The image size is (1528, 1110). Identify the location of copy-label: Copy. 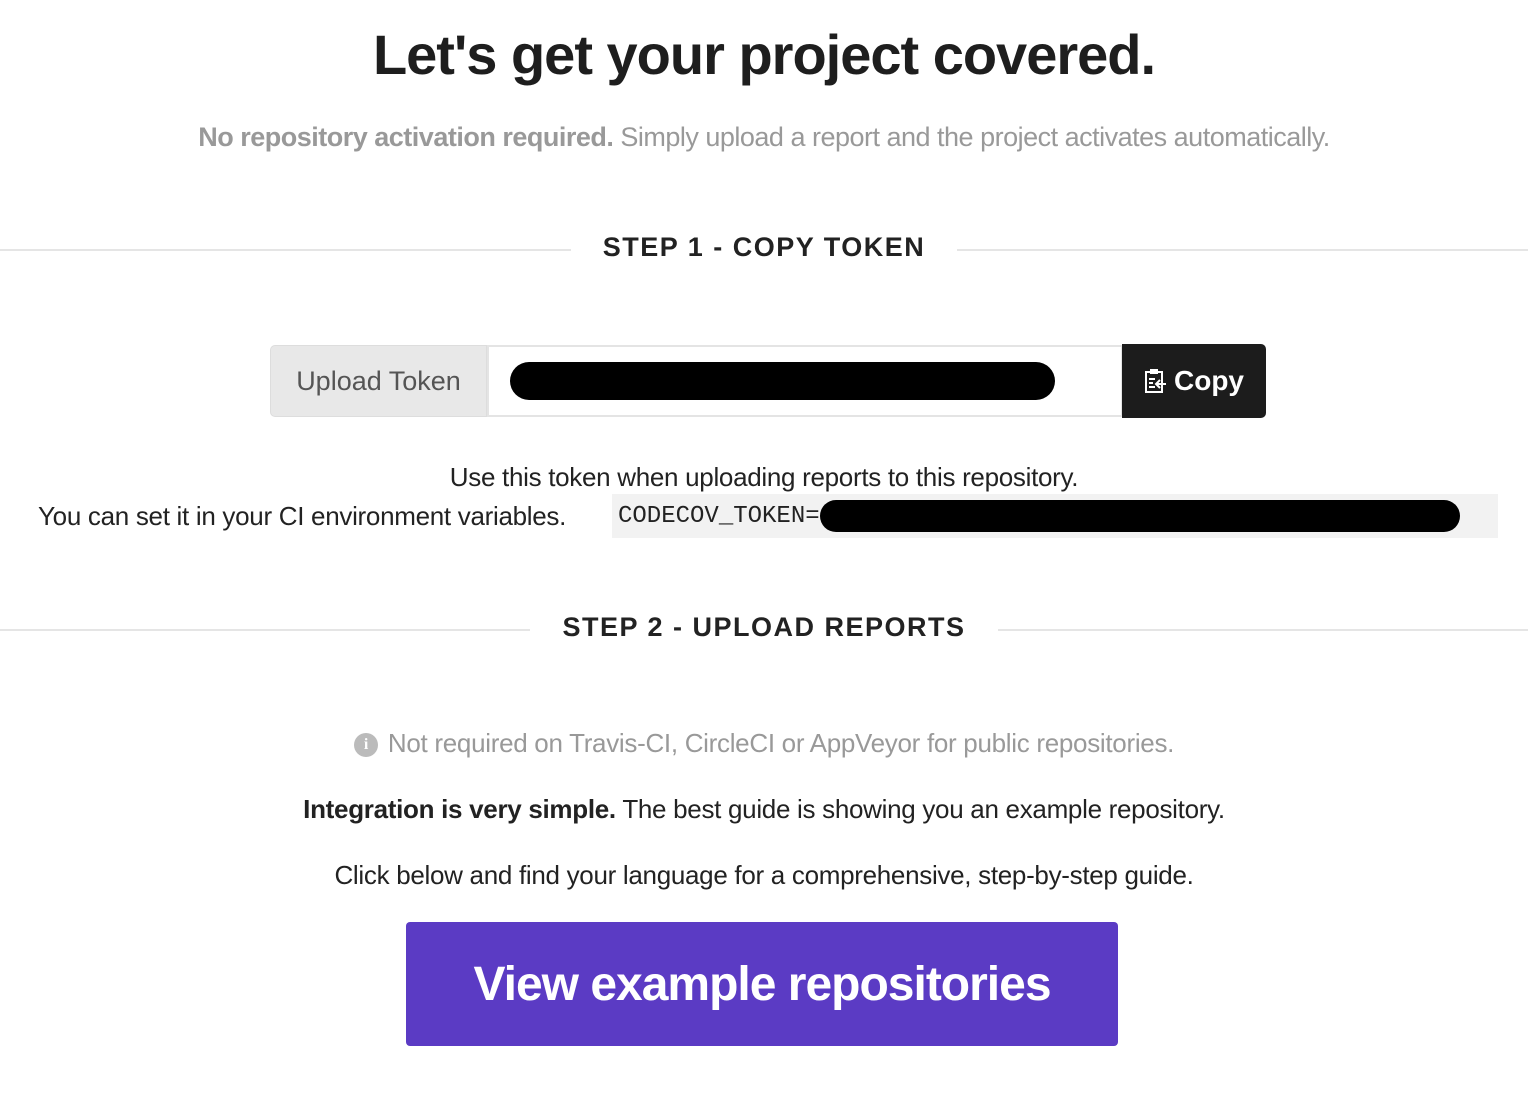
(1209, 380).